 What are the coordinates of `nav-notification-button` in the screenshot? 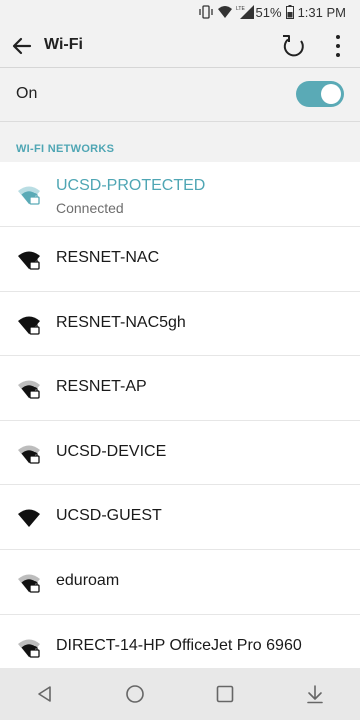 It's located at (315, 694).